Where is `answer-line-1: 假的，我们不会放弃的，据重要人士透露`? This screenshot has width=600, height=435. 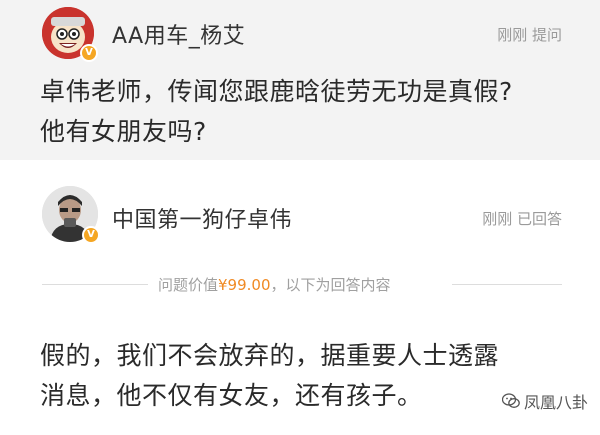
answer-line-1: 假的，我们不会放弃的，据重要人士透露 is located at coordinates (270, 355).